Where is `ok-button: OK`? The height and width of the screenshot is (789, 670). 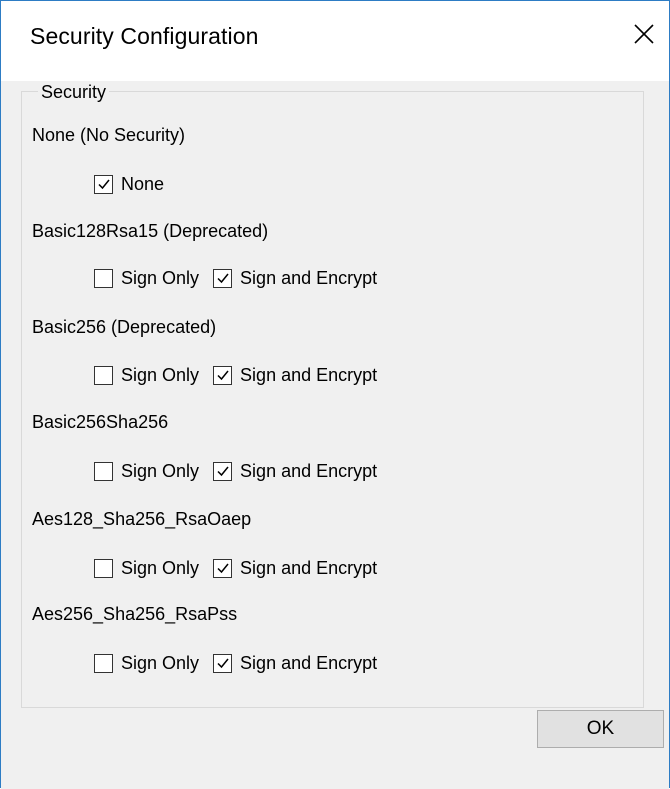
ok-button: OK is located at coordinates (600, 729).